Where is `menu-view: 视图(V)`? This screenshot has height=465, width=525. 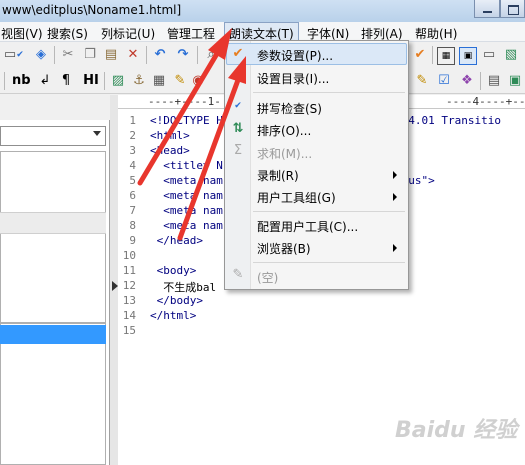
menu-view: 视图(V) is located at coordinates (22, 33).